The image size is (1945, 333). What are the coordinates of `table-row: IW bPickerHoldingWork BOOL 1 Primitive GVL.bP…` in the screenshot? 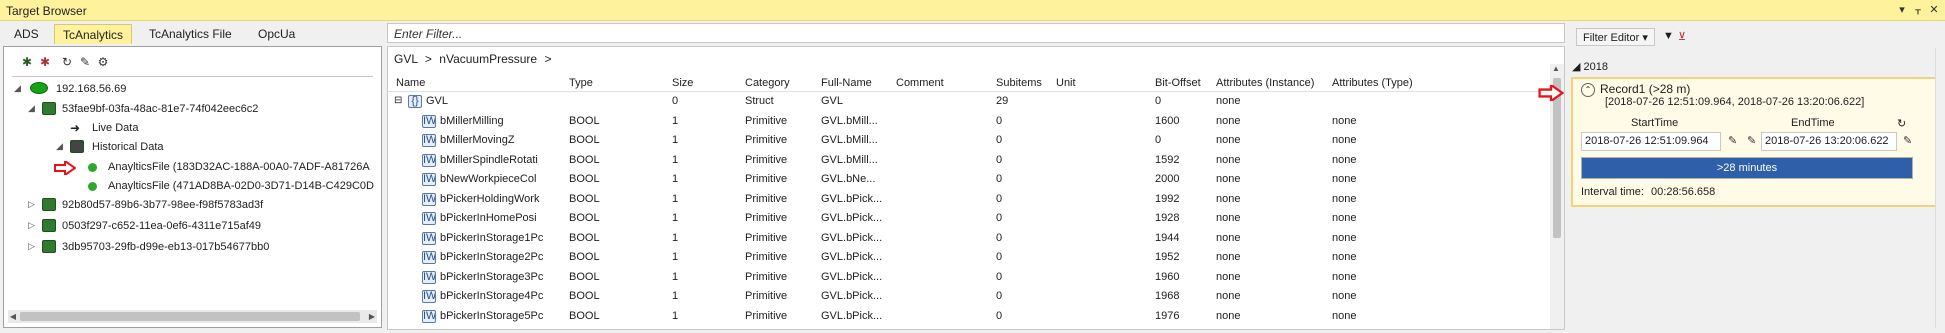 It's located at (969, 200).